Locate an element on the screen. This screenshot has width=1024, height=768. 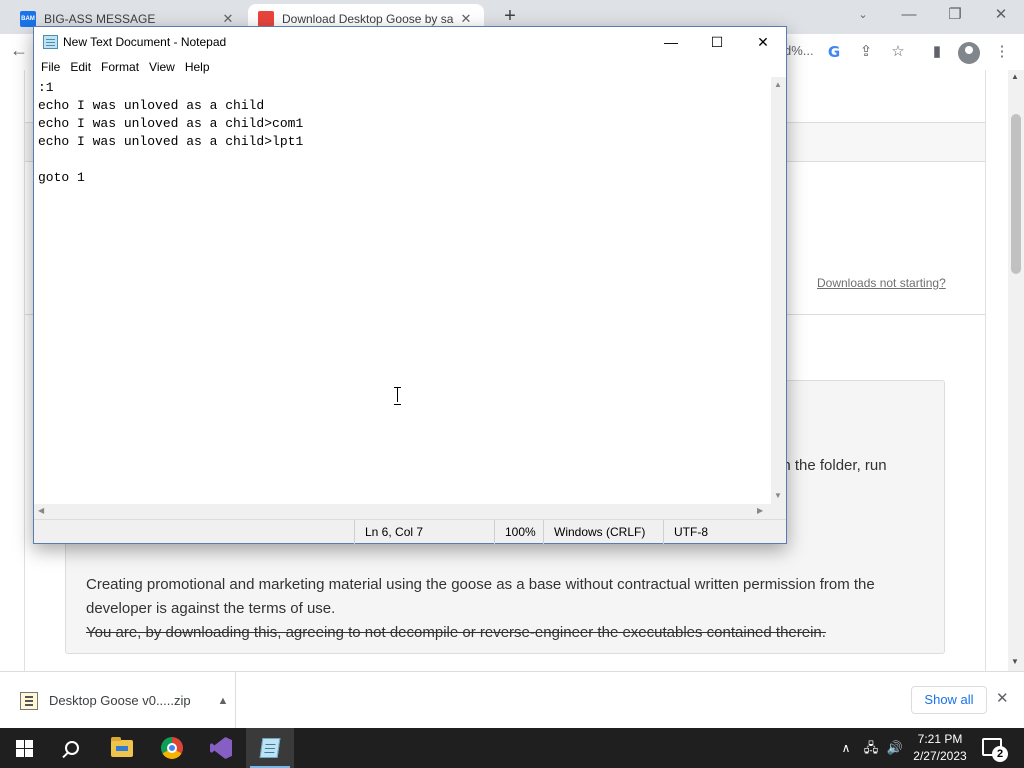
taskbar-search-button is located at coordinates (72, 748).